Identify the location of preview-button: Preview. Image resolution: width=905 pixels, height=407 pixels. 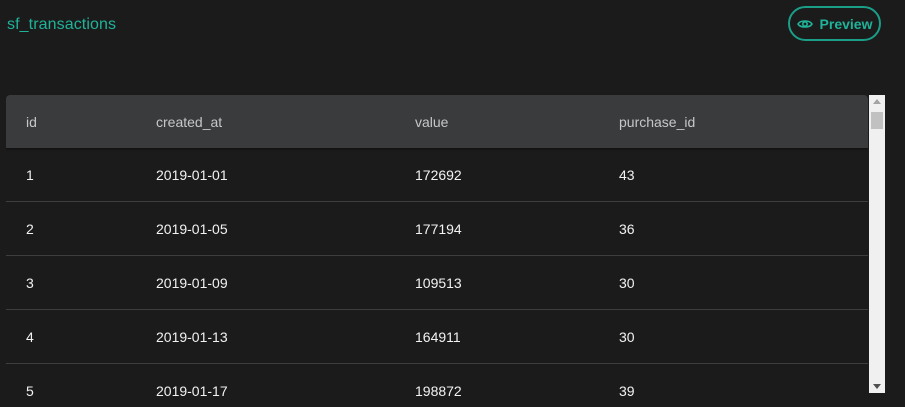
(834, 23).